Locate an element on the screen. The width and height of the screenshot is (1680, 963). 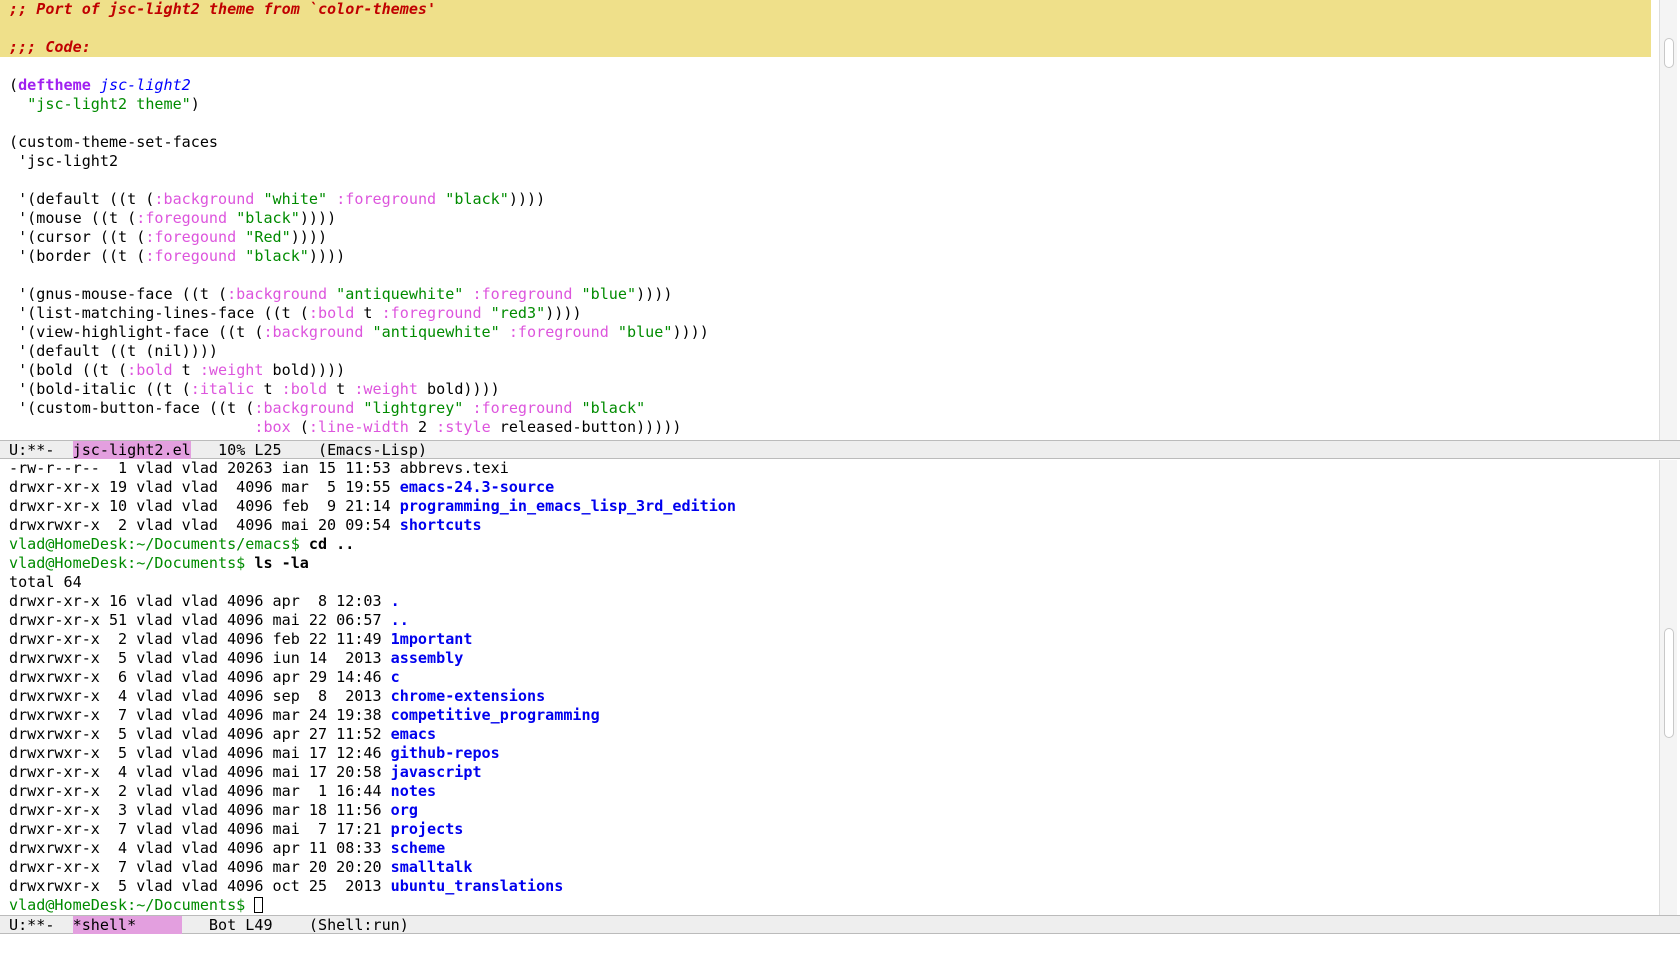
bottom-mode-line: U:**- *shell* Bot L49 (Shell:run) is located at coordinates (840, 924).